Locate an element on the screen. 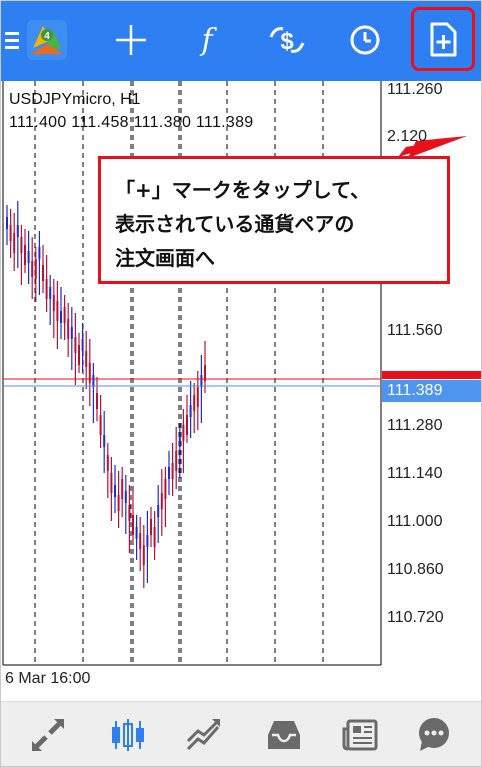 The width and height of the screenshot is (482, 767). current-price-badge: 111.389 is located at coordinates (431, 391).